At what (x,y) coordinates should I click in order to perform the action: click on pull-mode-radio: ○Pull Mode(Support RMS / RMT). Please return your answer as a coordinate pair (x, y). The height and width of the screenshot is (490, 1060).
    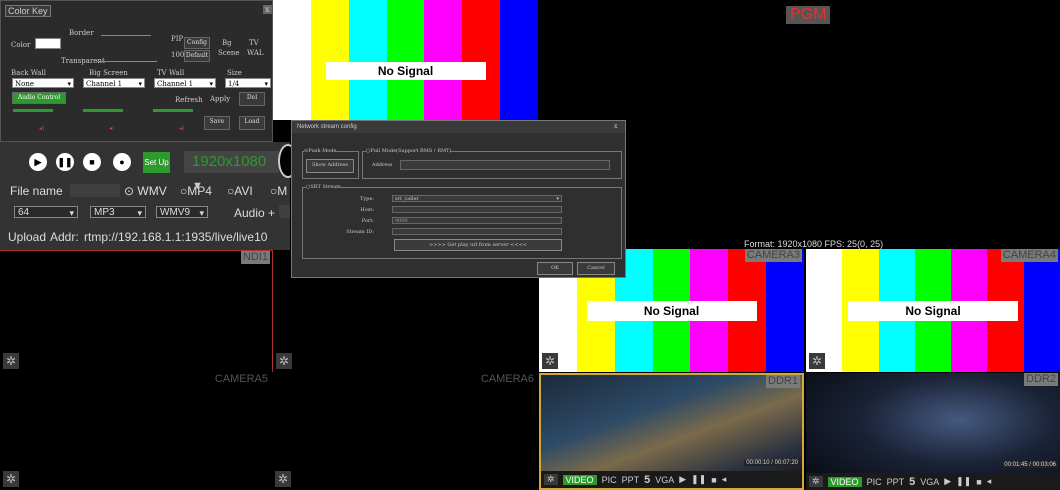
    Looking at the image, I should click on (409, 151).